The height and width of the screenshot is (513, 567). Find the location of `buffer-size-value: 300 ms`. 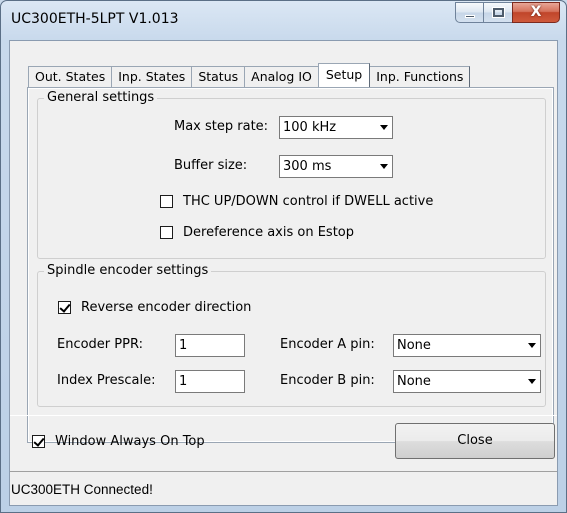

buffer-size-value: 300 ms is located at coordinates (307, 166).